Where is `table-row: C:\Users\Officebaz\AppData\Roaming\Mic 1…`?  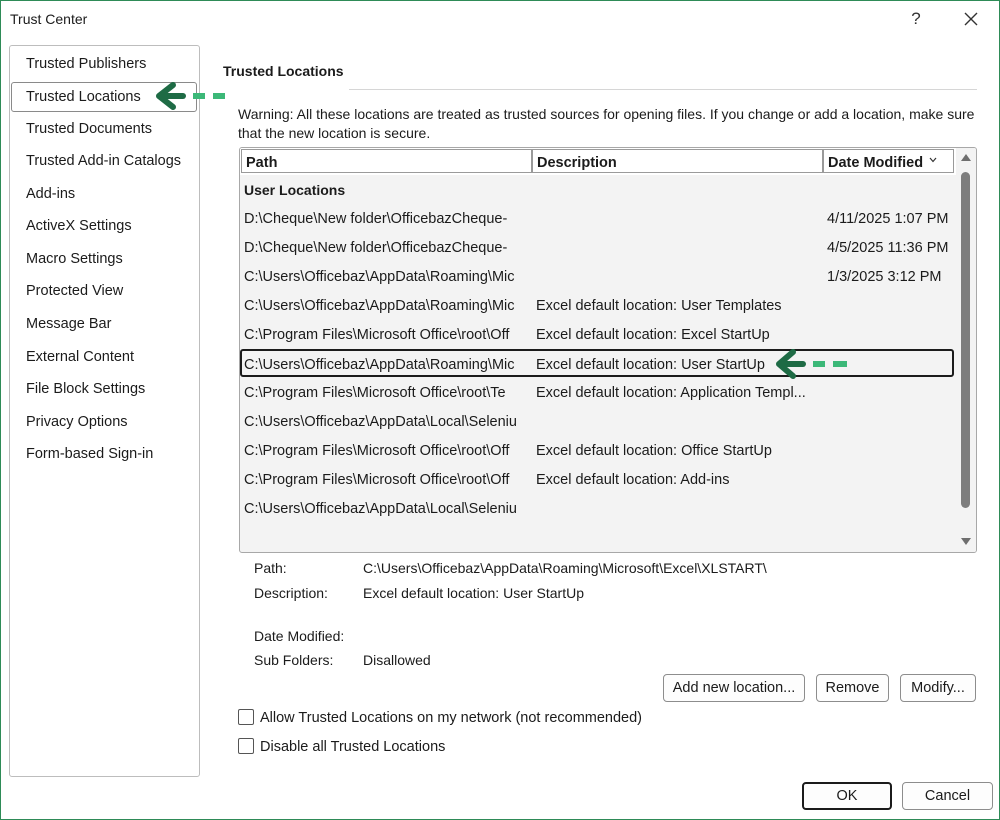 table-row: C:\Users\Officebaz\AppData\Roaming\Mic 1… is located at coordinates (598, 277).